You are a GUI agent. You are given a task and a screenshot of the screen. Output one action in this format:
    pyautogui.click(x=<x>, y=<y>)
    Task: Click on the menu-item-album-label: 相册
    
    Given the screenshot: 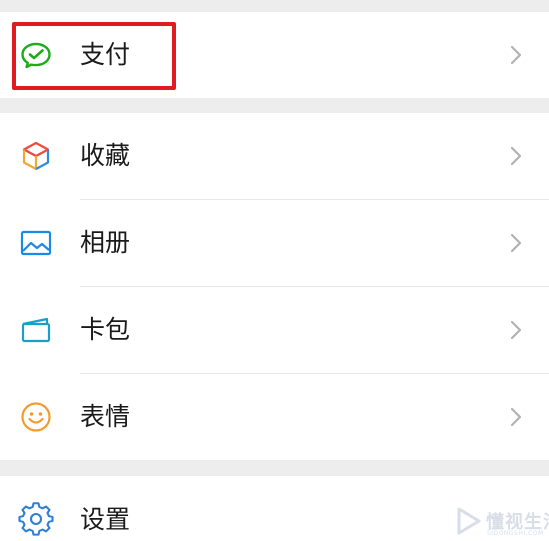 What is the action you would take?
    pyautogui.click(x=105, y=242)
    